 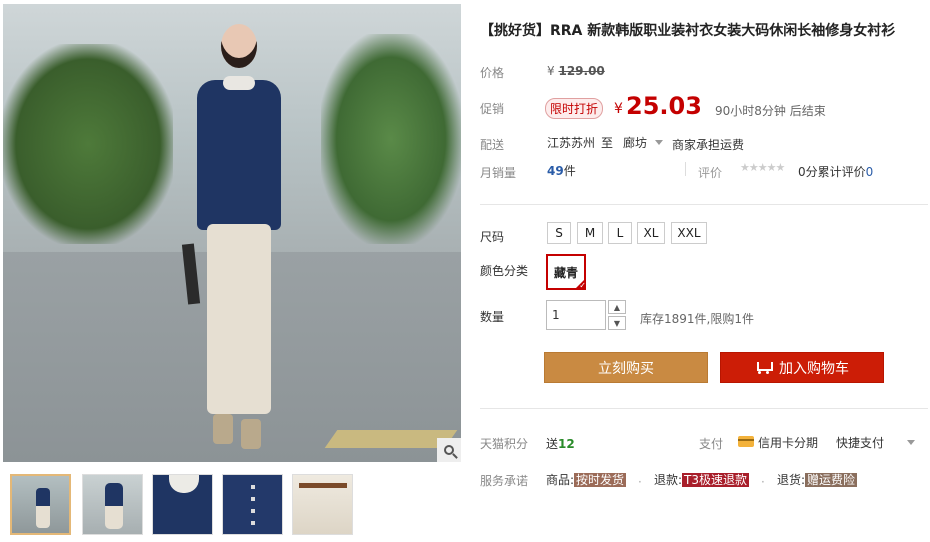 I want to click on zoom-icon, so click(x=449, y=450).